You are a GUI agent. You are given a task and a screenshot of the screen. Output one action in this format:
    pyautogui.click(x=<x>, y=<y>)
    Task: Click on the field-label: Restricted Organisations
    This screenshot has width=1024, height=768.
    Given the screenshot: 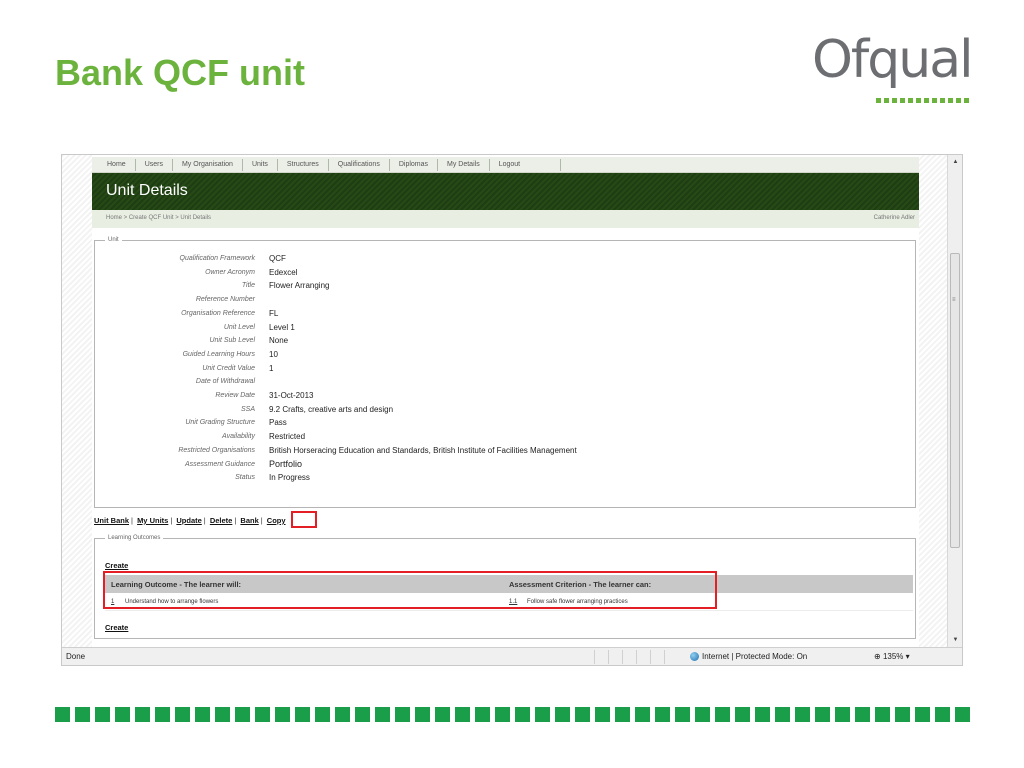 What is the action you would take?
    pyautogui.click(x=216, y=450)
    